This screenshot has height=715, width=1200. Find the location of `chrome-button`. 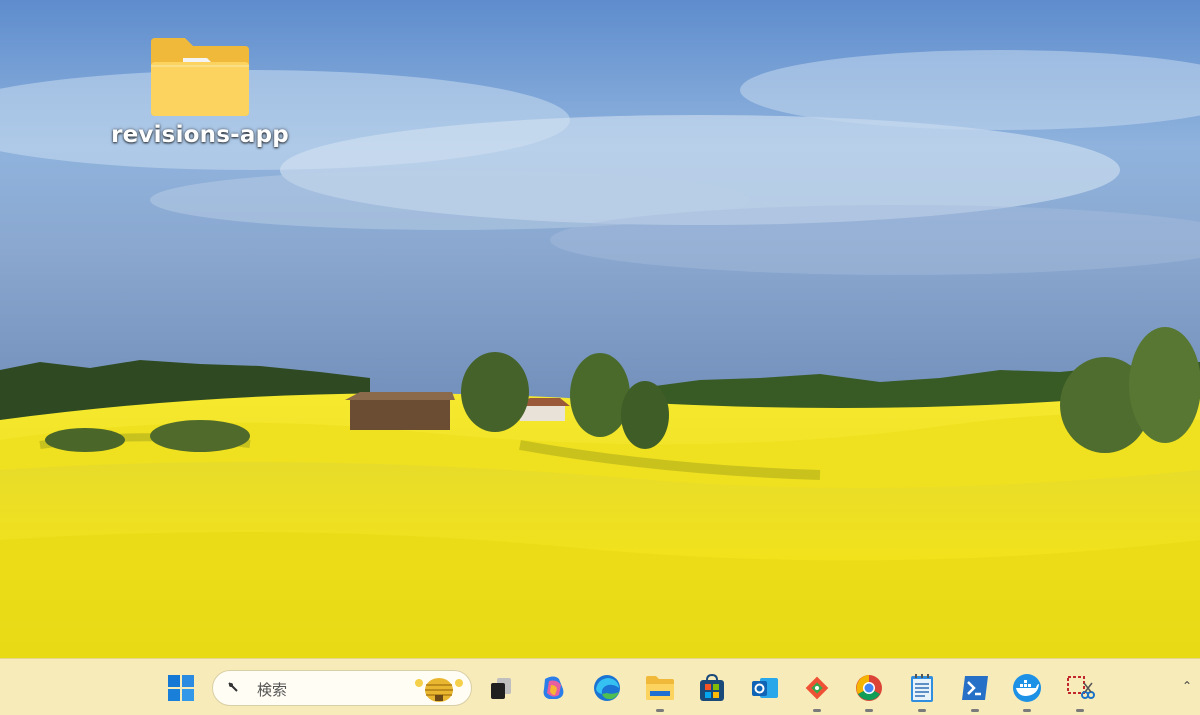

chrome-button is located at coordinates (869, 688).